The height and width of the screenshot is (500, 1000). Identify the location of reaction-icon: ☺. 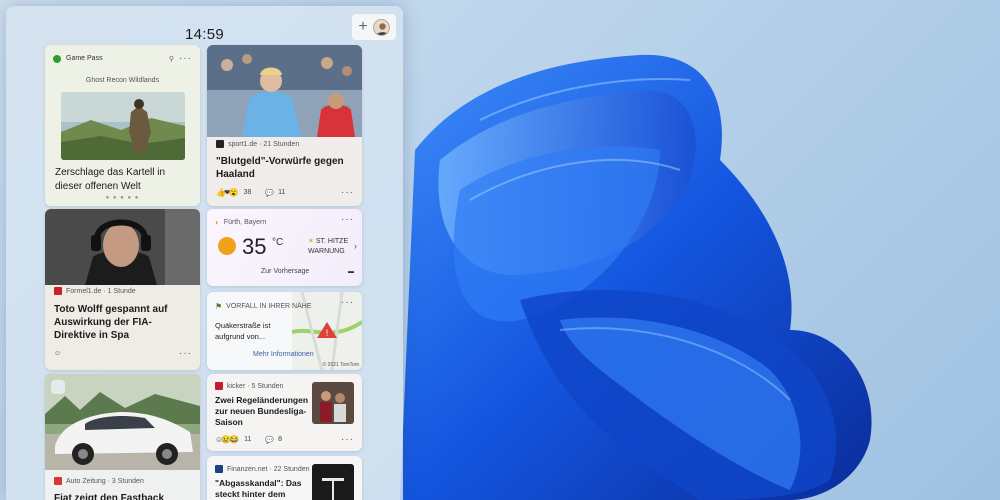
(57, 353).